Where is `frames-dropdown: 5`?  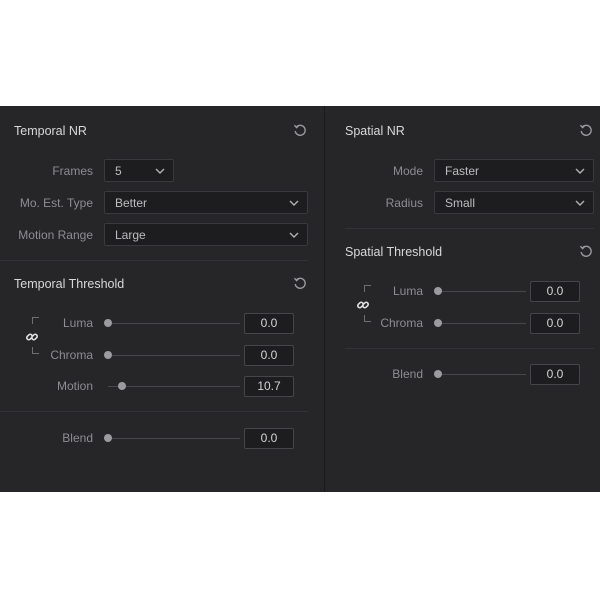
frames-dropdown: 5 is located at coordinates (139, 170).